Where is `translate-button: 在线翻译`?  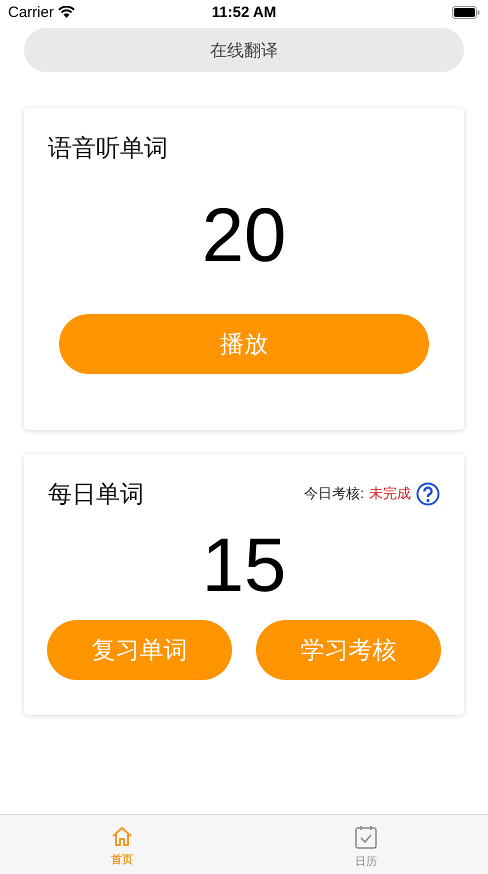
translate-button: 在线翻译 is located at coordinates (244, 50).